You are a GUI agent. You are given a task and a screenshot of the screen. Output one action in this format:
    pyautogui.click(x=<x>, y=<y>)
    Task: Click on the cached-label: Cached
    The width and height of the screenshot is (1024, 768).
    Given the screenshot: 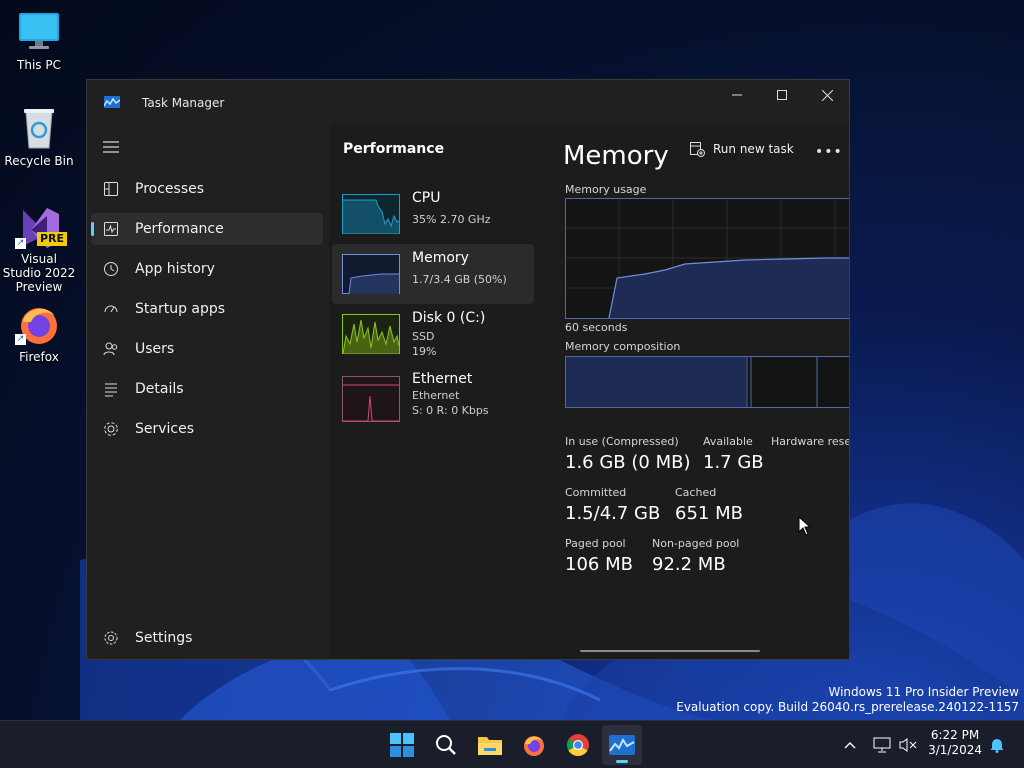 What is the action you would take?
    pyautogui.click(x=696, y=492)
    